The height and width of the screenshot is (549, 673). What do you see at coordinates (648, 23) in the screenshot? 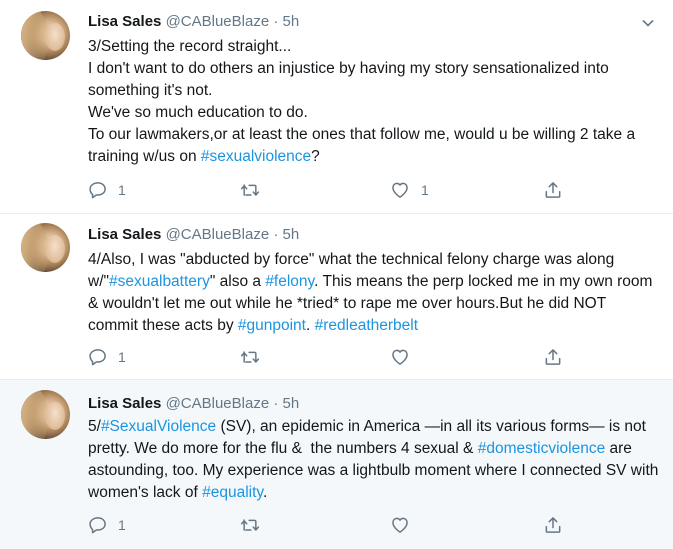
I see `chevron-down-icon` at bounding box center [648, 23].